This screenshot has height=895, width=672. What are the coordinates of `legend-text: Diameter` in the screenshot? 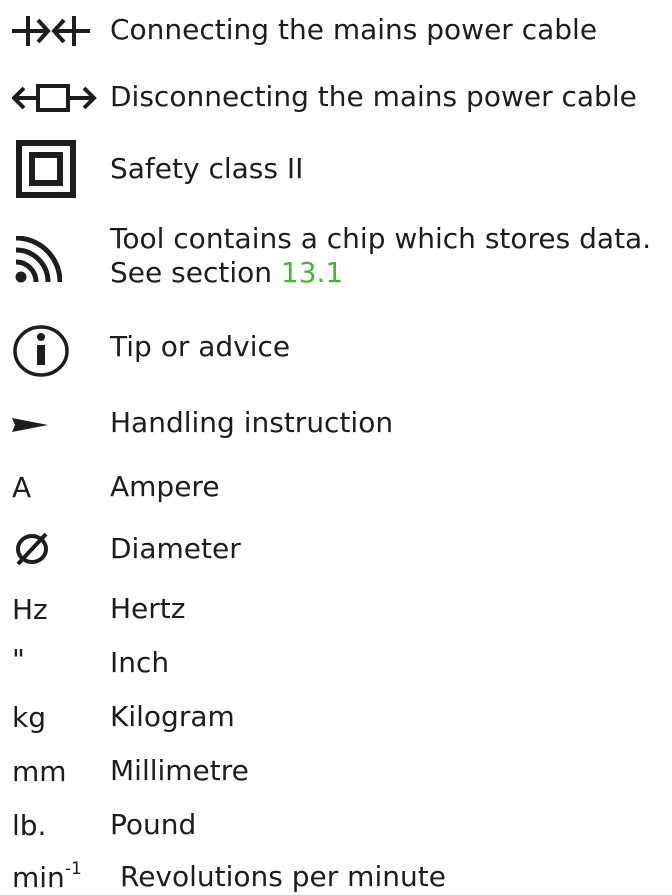 It's located at (175, 548).